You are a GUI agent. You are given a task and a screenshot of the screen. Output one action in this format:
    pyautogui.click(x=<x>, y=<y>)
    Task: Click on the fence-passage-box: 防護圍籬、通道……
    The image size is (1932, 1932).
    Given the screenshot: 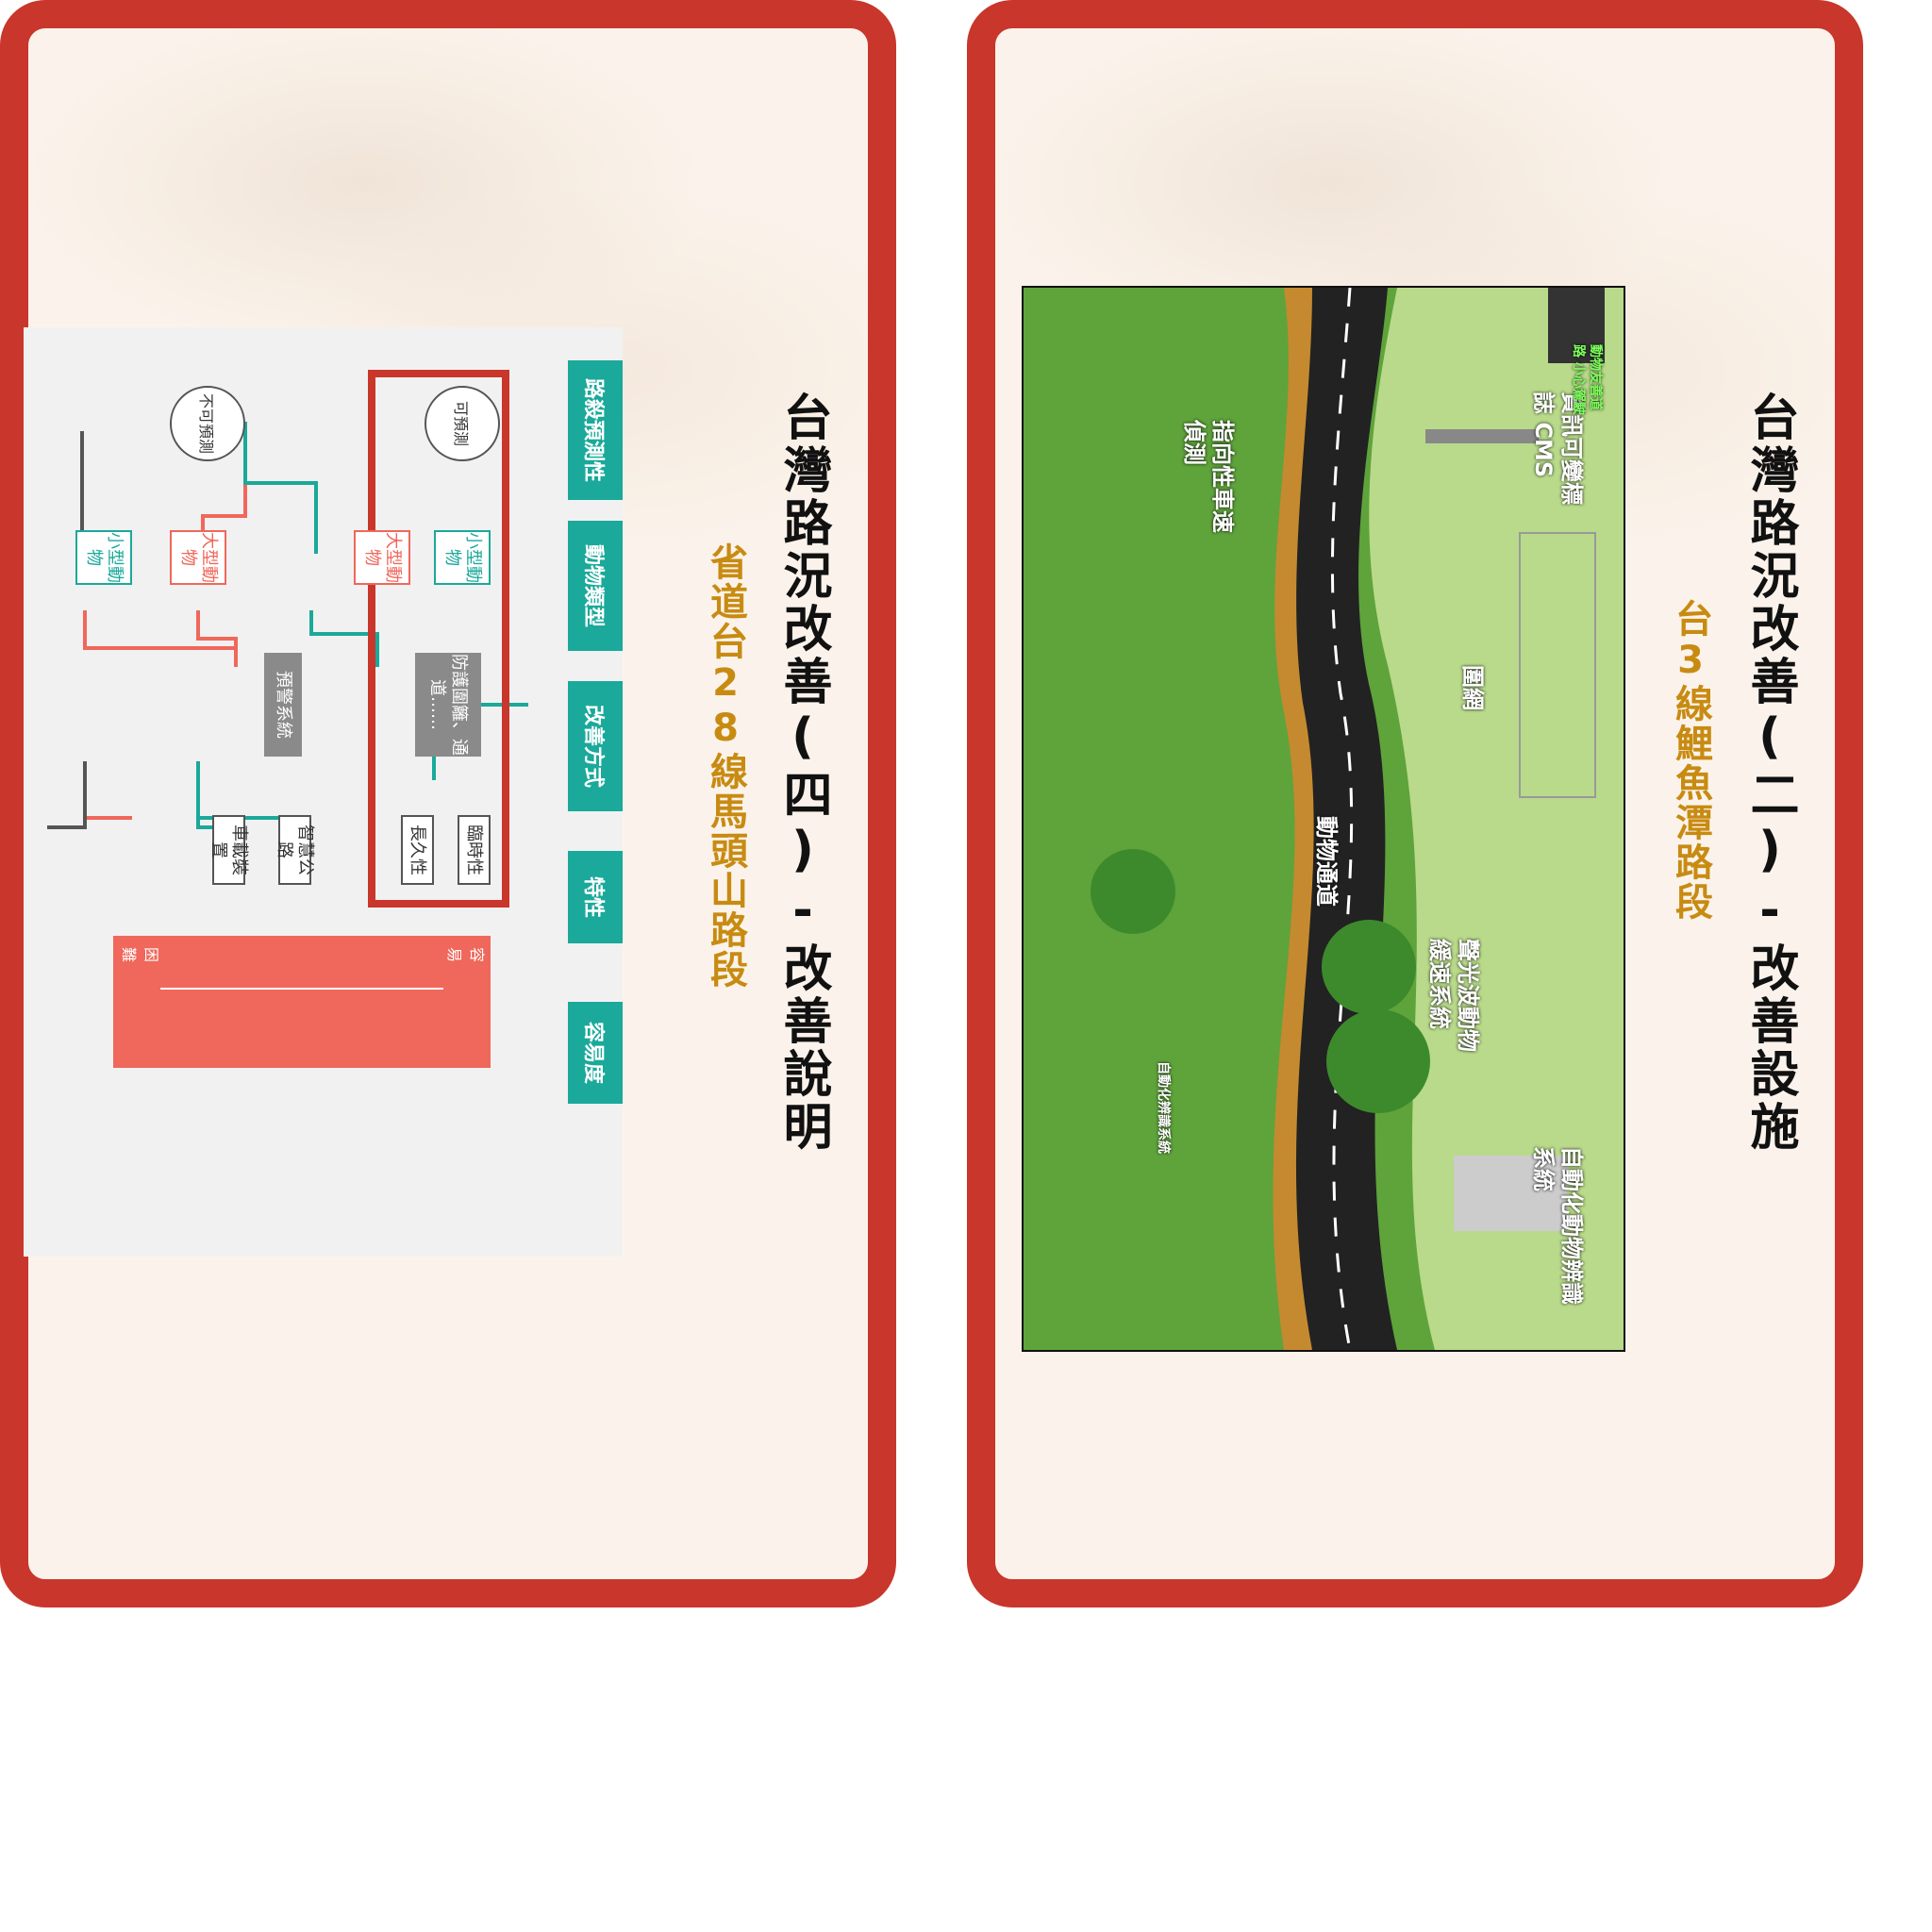 What is the action you would take?
    pyautogui.click(x=448, y=705)
    